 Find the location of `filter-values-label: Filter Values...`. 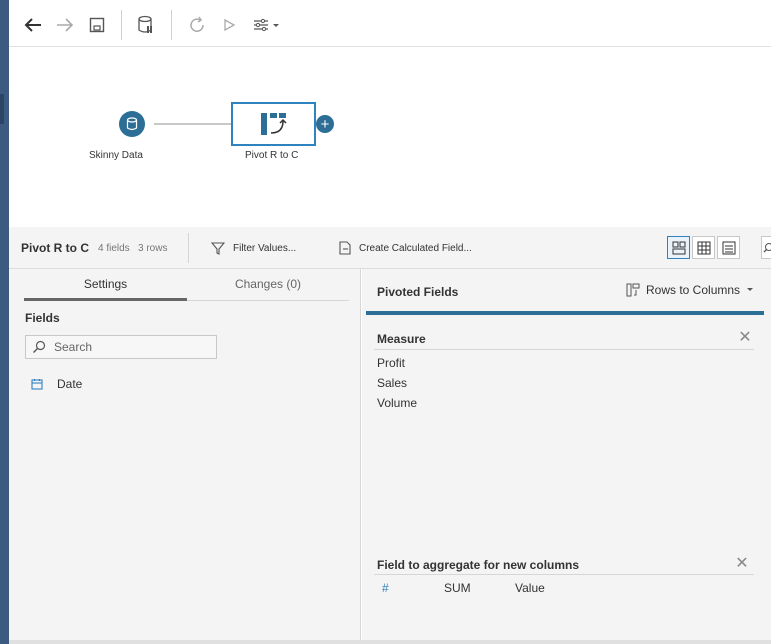

filter-values-label: Filter Values... is located at coordinates (265, 248).